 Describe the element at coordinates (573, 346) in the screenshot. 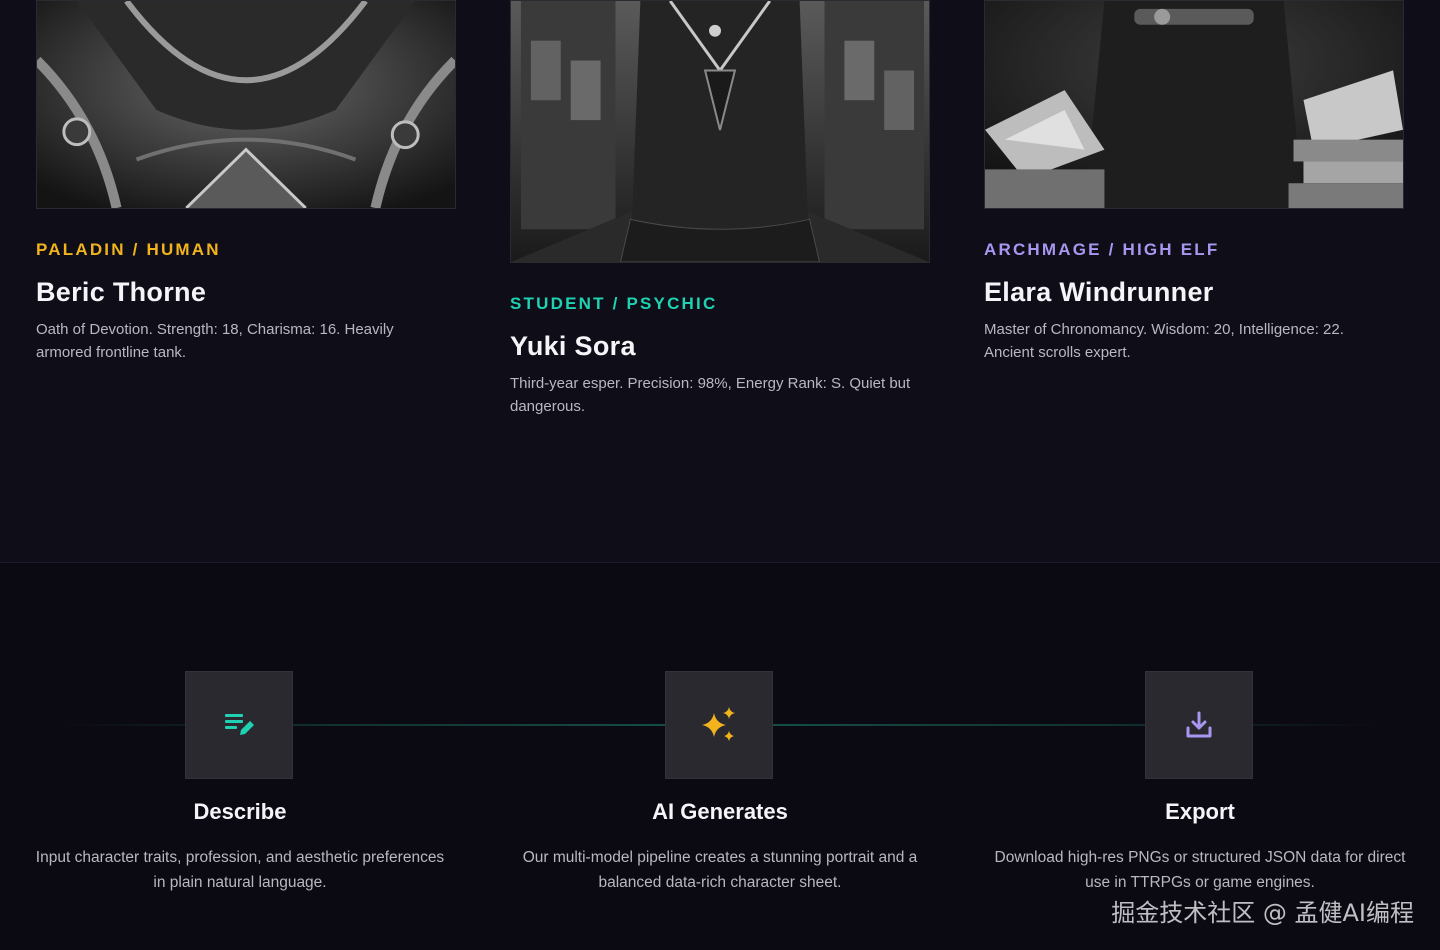

I see `character-name: Yuki Sora` at that location.